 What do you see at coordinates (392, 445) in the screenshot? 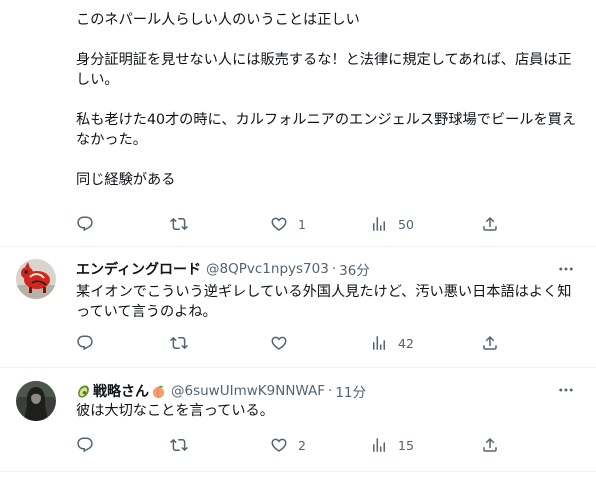
I see `views-button: 15` at bounding box center [392, 445].